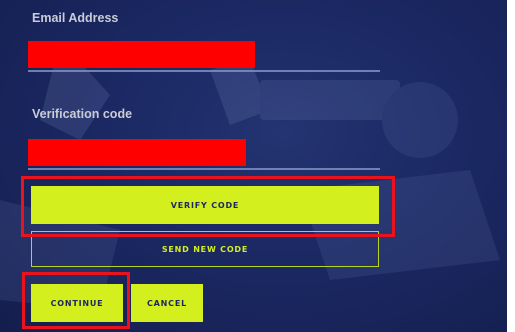  What do you see at coordinates (205, 249) in the screenshot?
I see `send-new-code-button: SEND NEW CODE` at bounding box center [205, 249].